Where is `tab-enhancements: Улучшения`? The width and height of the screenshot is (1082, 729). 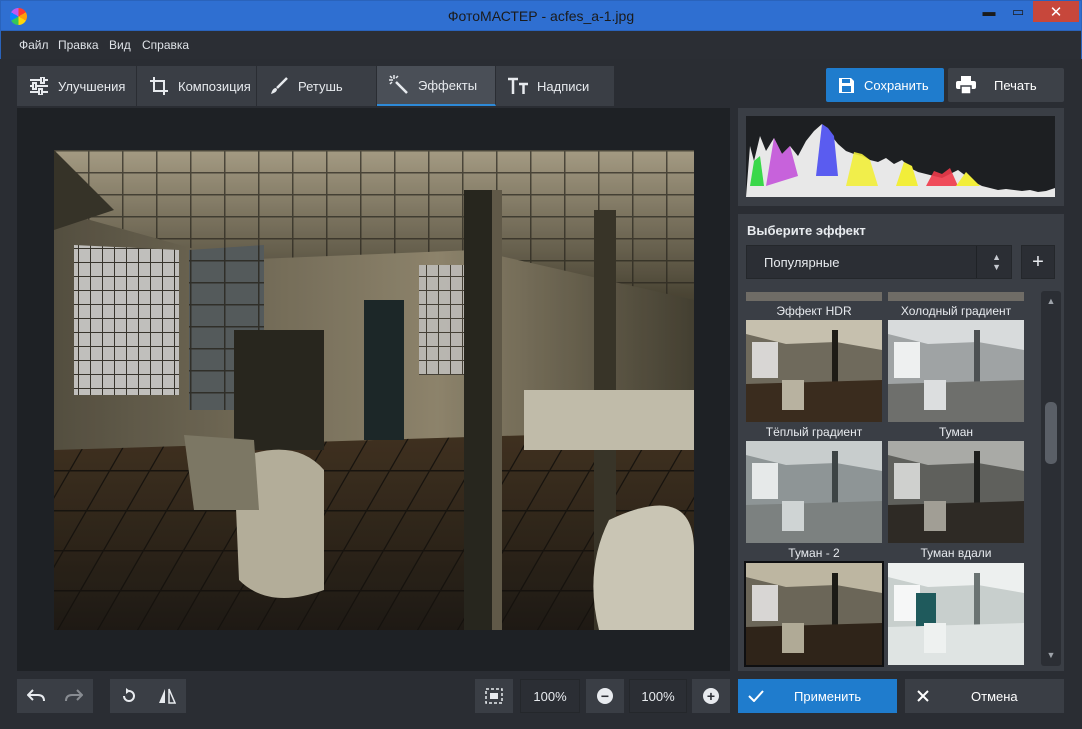 tab-enhancements: Улучшения is located at coordinates (77, 86).